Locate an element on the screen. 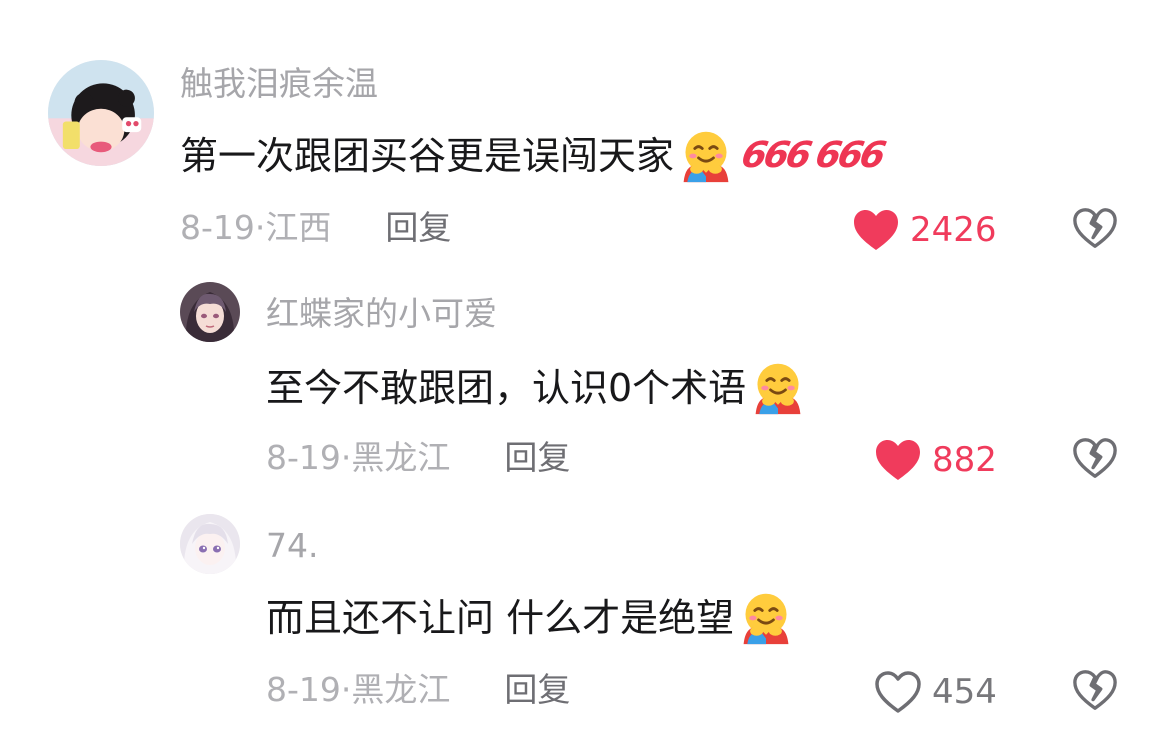 This screenshot has width=1170, height=741. username: 74. is located at coordinates (292, 546).